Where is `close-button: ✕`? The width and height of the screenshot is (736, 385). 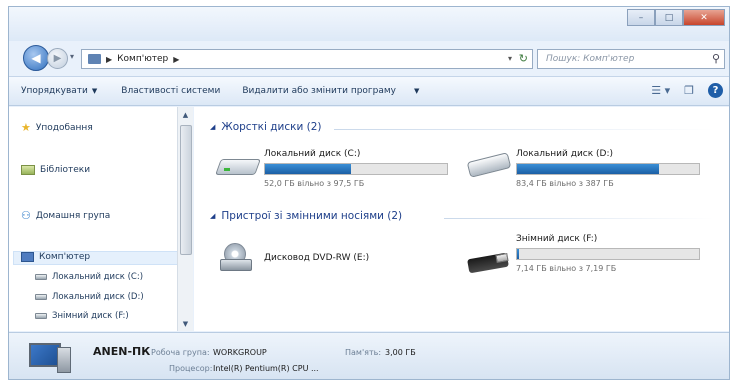 close-button: ✕ is located at coordinates (704, 17).